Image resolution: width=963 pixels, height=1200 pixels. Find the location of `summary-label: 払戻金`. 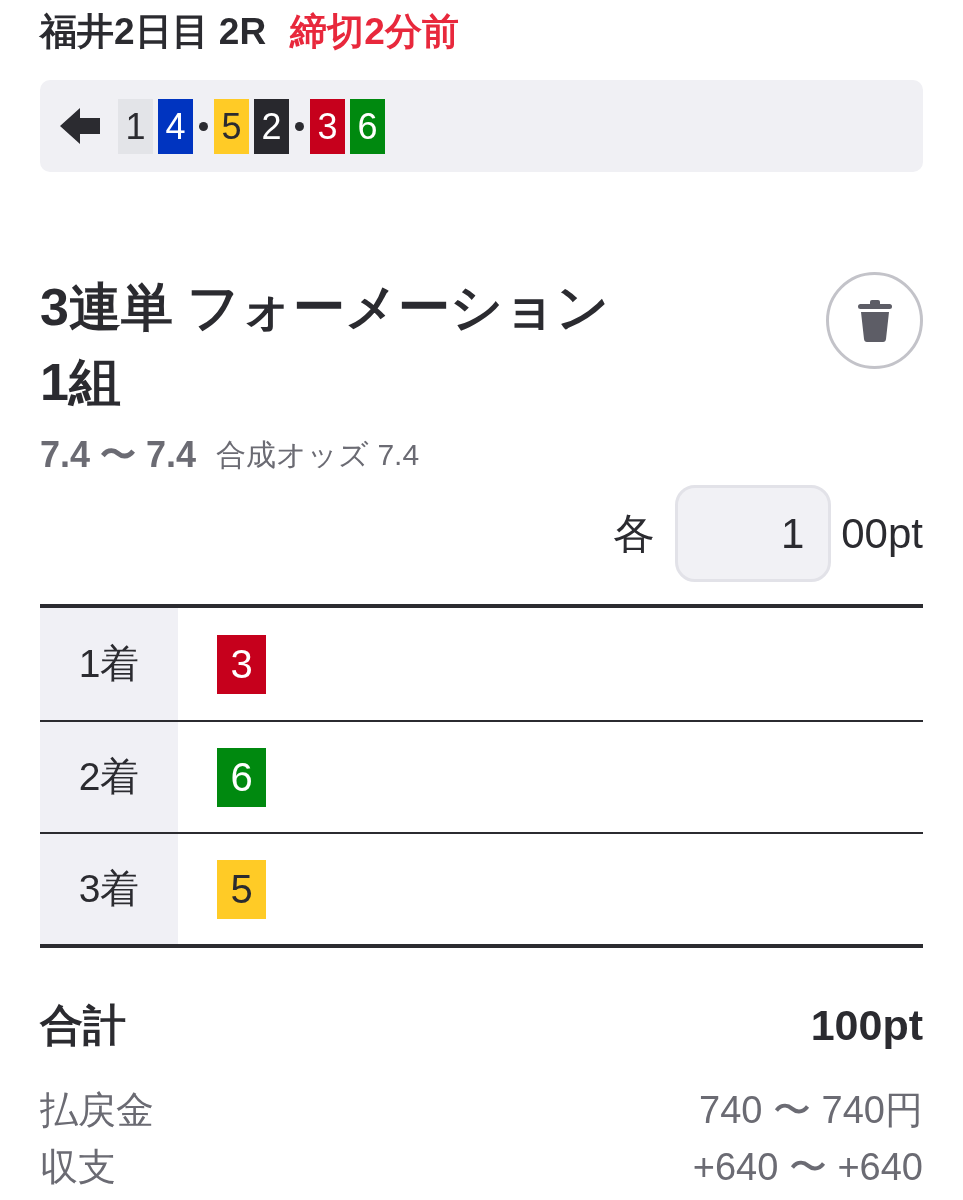

summary-label: 払戻金 is located at coordinates (97, 1110).